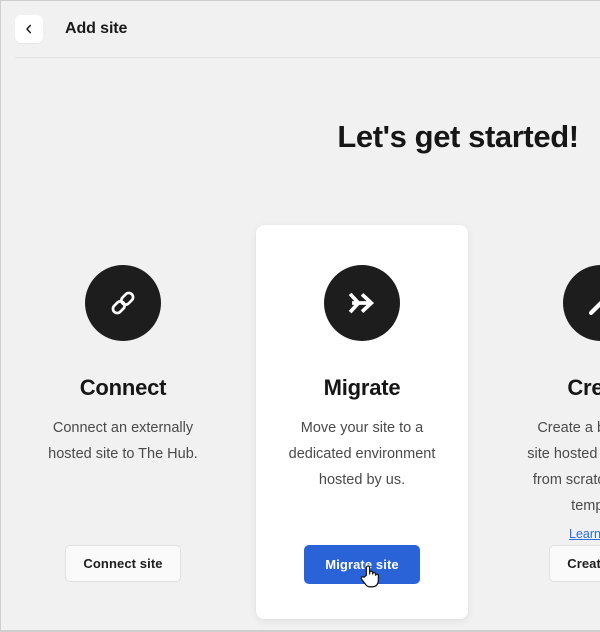  I want to click on card-action: Migrate site, so click(362, 564).